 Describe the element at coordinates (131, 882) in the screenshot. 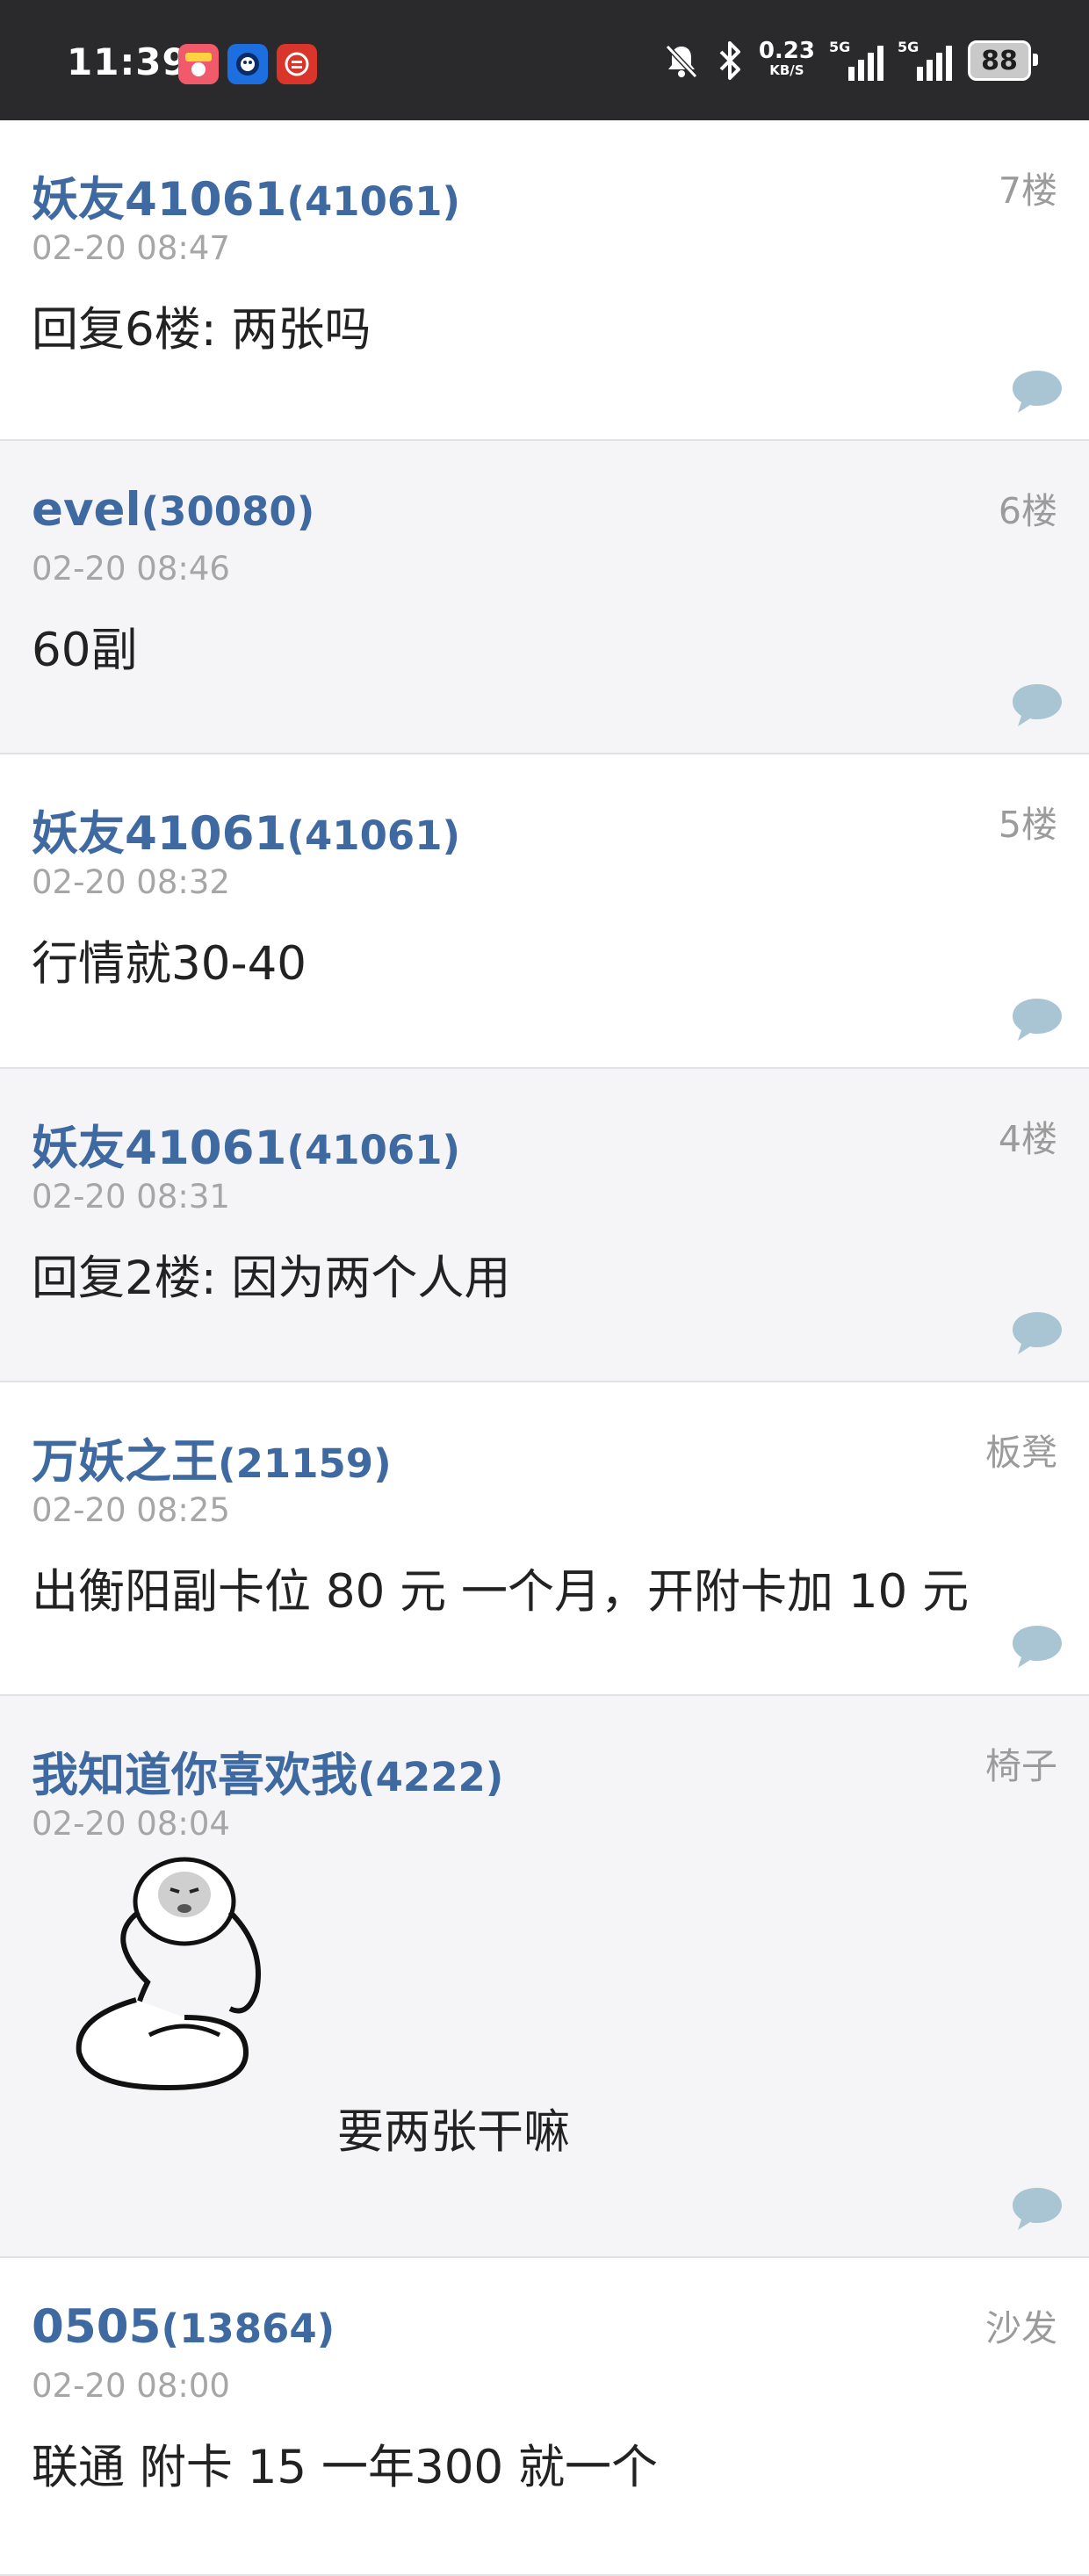

I see `post-time: 02-20 08:32` at that location.